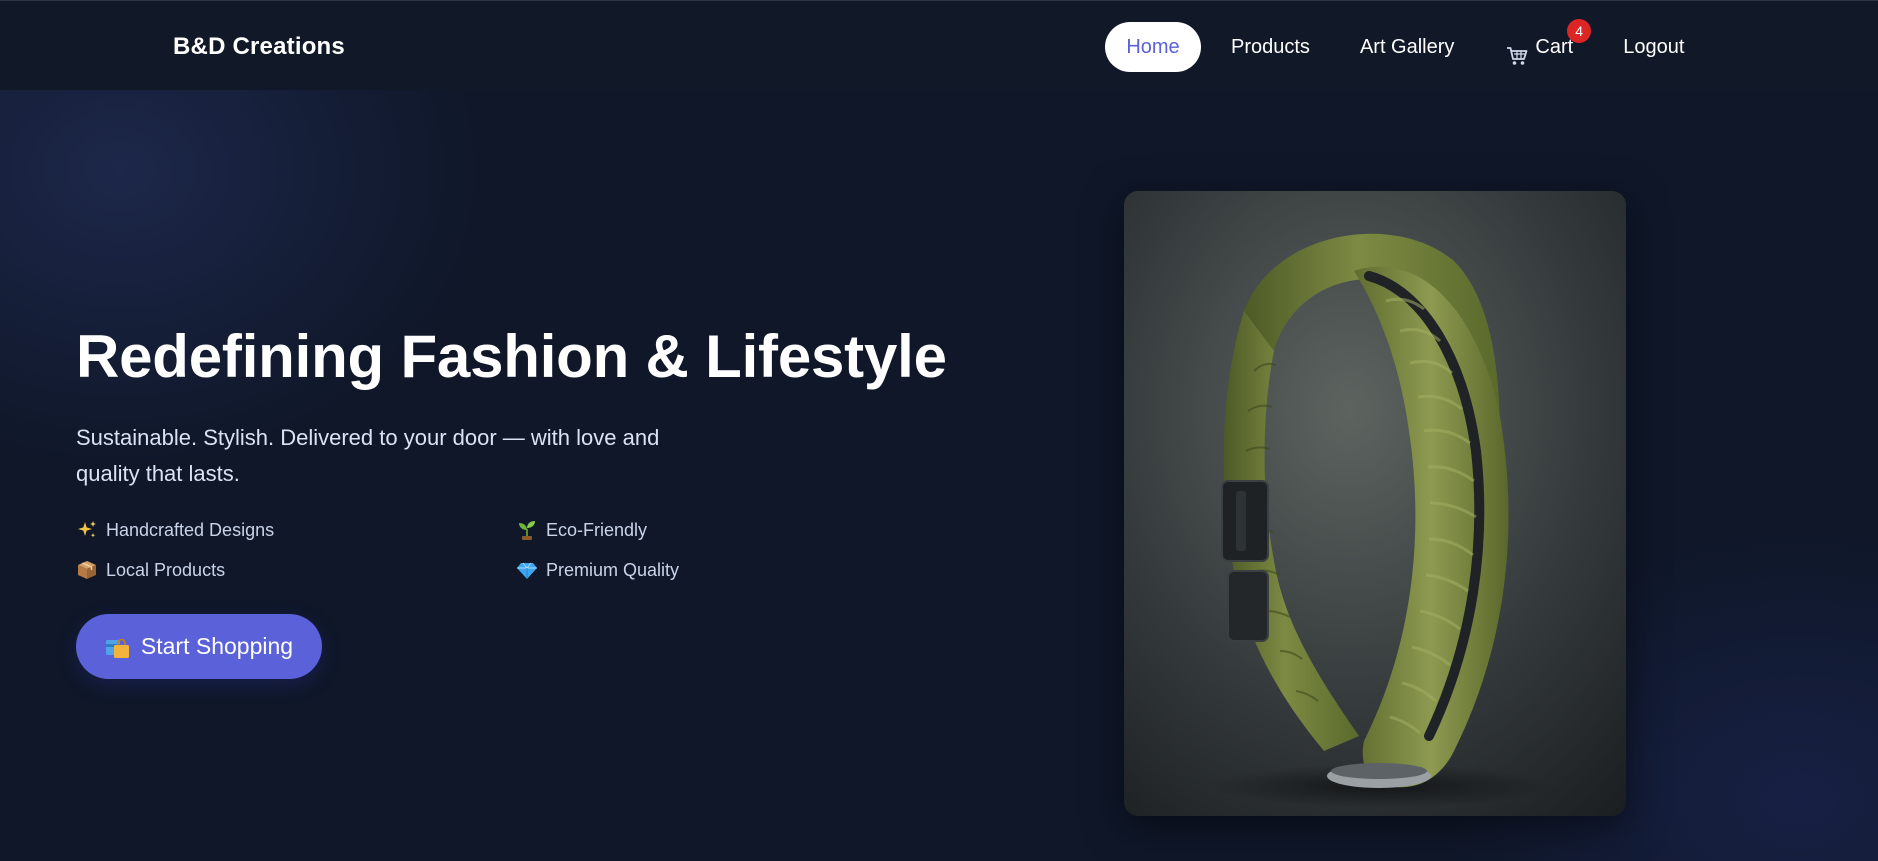 The width and height of the screenshot is (1878, 861). I want to click on feature-item-premium-quality: Premium Quality, so click(616, 570).